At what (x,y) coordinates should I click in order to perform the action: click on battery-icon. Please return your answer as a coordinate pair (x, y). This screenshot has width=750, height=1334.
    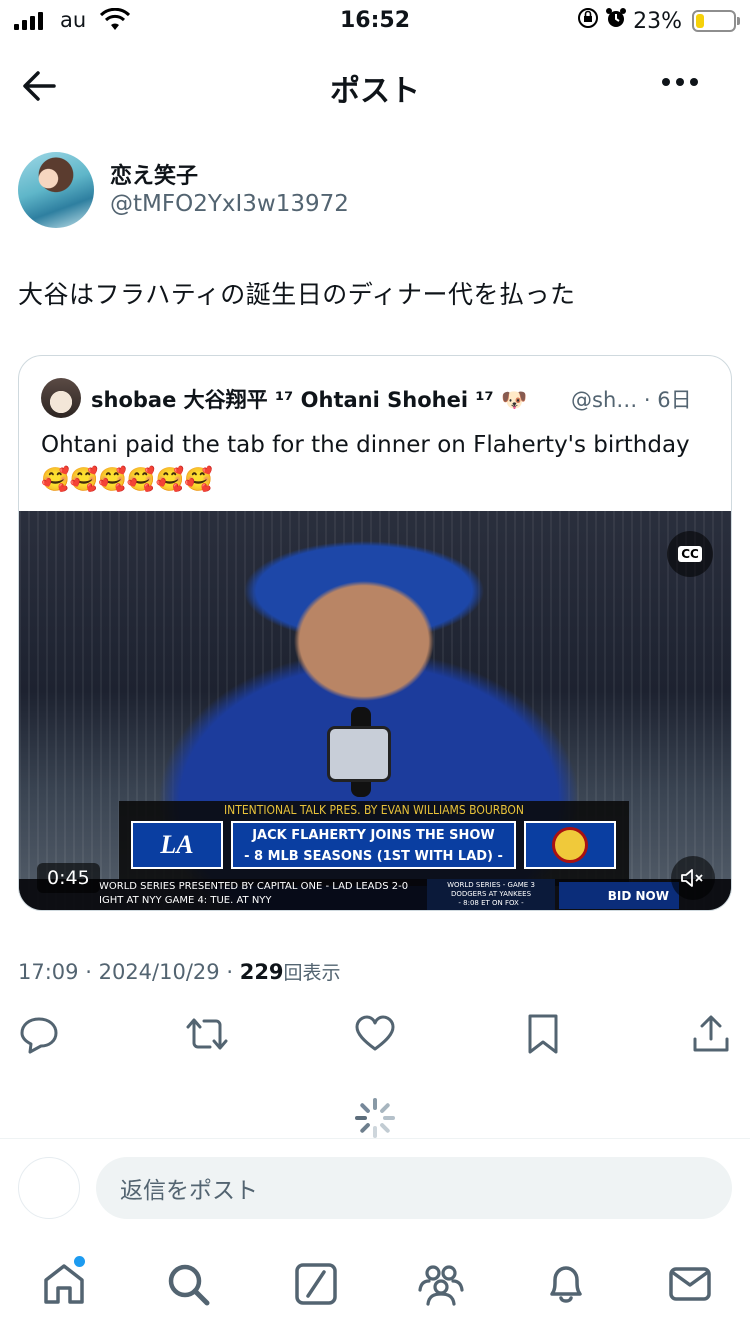
    Looking at the image, I should click on (716, 21).